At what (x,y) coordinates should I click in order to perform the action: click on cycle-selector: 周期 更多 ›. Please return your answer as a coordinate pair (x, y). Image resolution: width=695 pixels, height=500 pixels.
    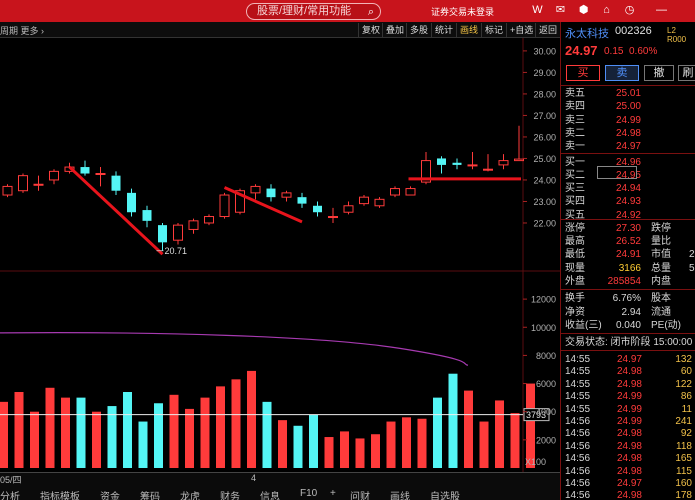
    Looking at the image, I should click on (22, 30).